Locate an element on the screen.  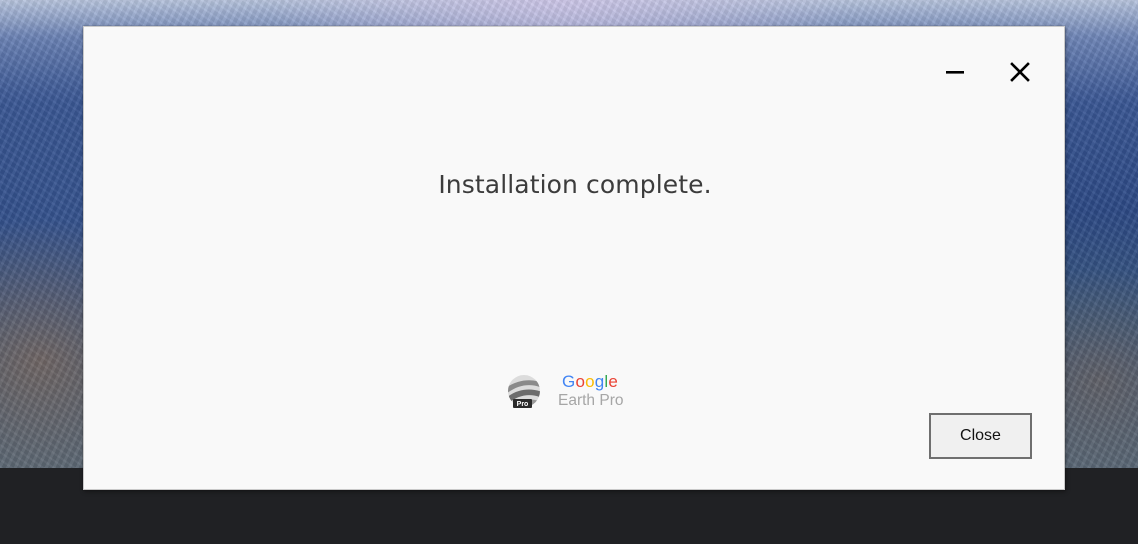
google-earth-pro-branding: Pro Google Earth Pro is located at coordinates (571, 392).